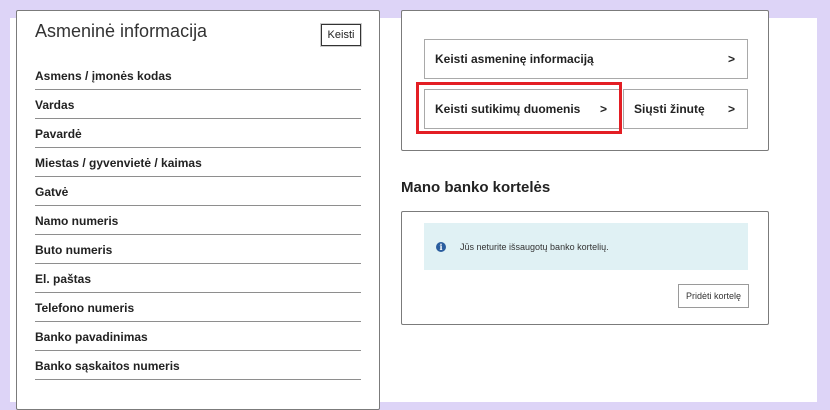 The height and width of the screenshot is (410, 830). I want to click on field-email: El. paštas, so click(198, 278).